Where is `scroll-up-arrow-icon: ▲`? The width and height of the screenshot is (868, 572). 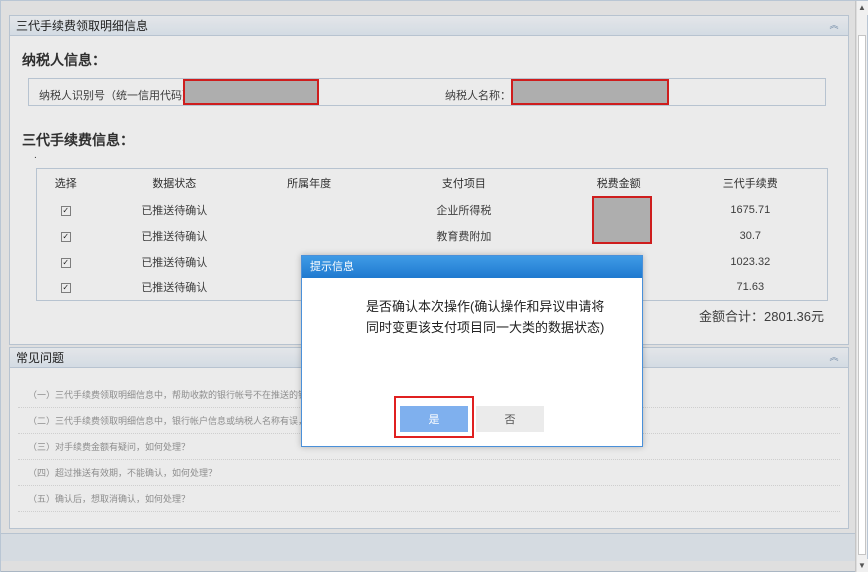
scroll-up-arrow-icon: ▲ is located at coordinates (862, 8).